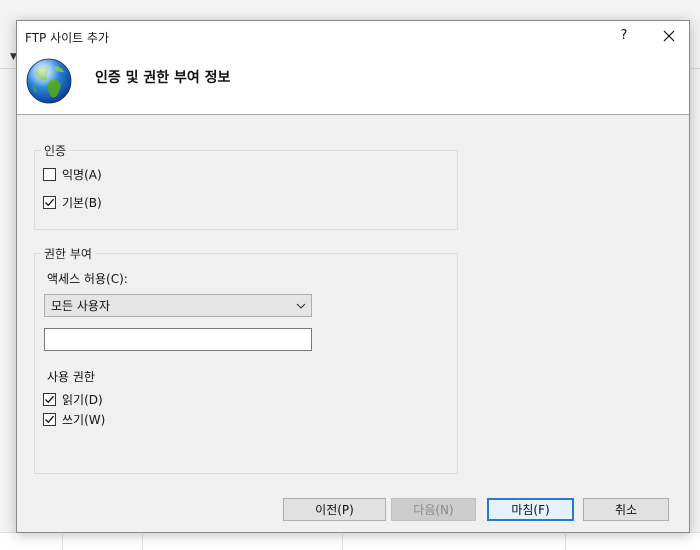 The height and width of the screenshot is (550, 700). What do you see at coordinates (246, 186) in the screenshot?
I see `authentication-group: 인증 익명(A) 기본(B)` at bounding box center [246, 186].